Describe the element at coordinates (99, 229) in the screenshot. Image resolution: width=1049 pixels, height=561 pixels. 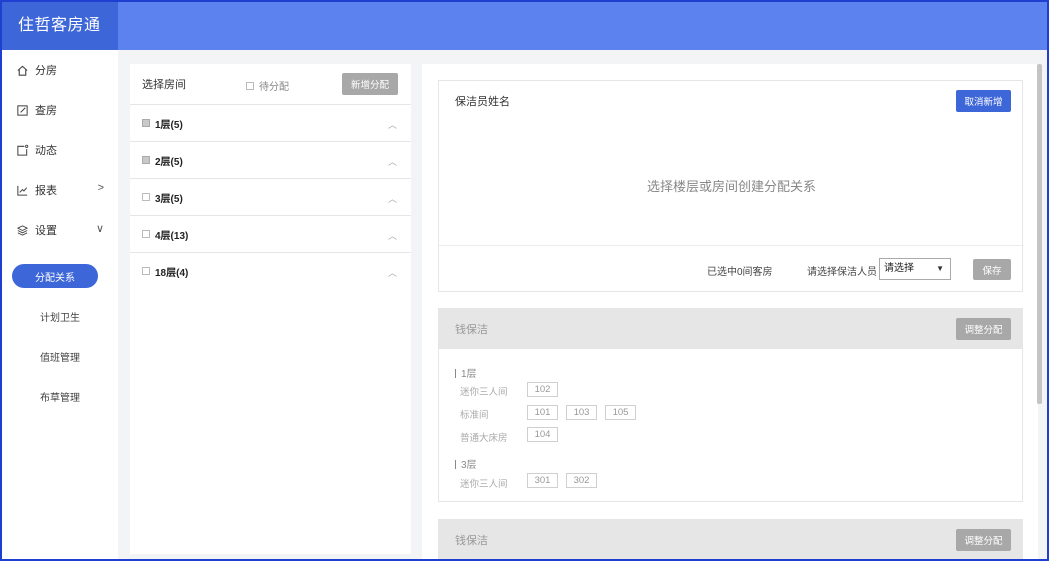
I see `chevron-down-icon: ∨` at that location.